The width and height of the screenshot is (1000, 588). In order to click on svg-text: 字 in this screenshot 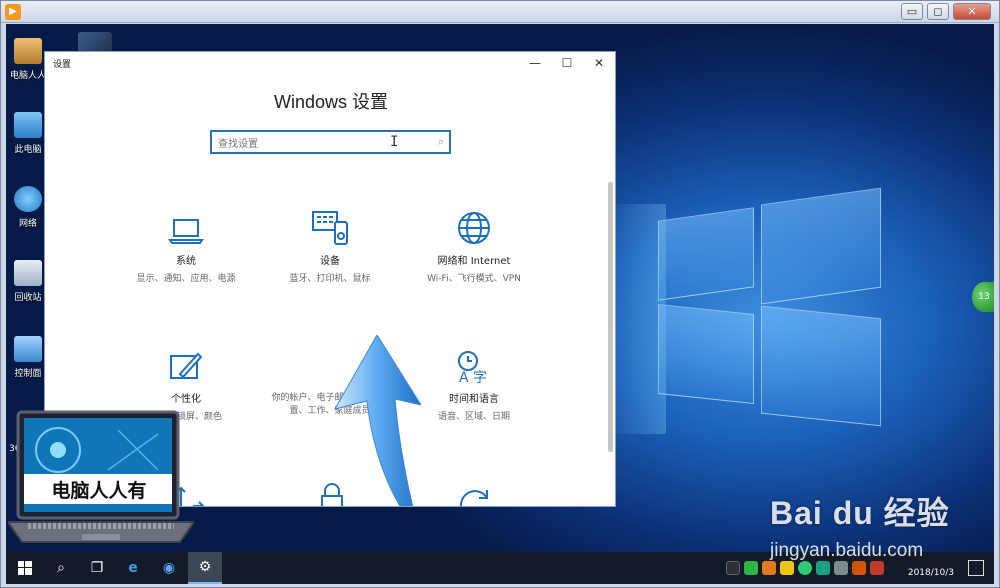, I will do `click(480, 377)`.